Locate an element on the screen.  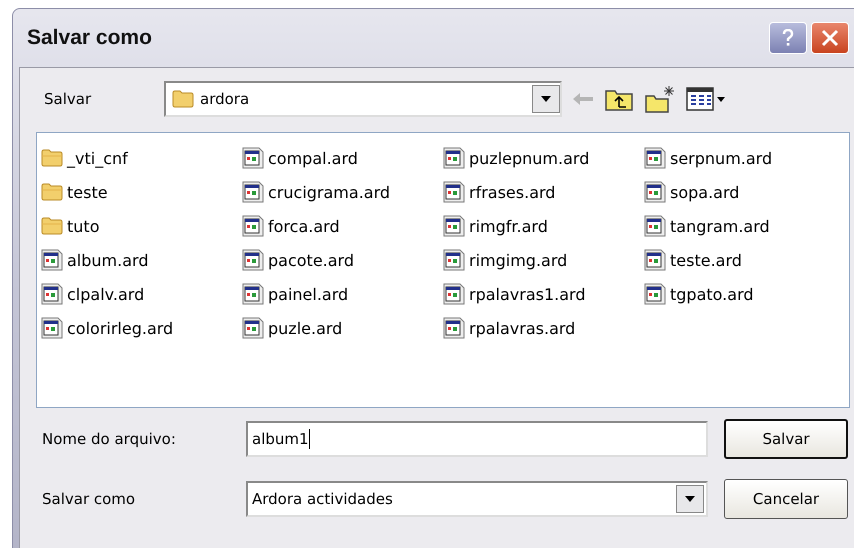
file-item: rpalavras.ard is located at coordinates (543, 328).